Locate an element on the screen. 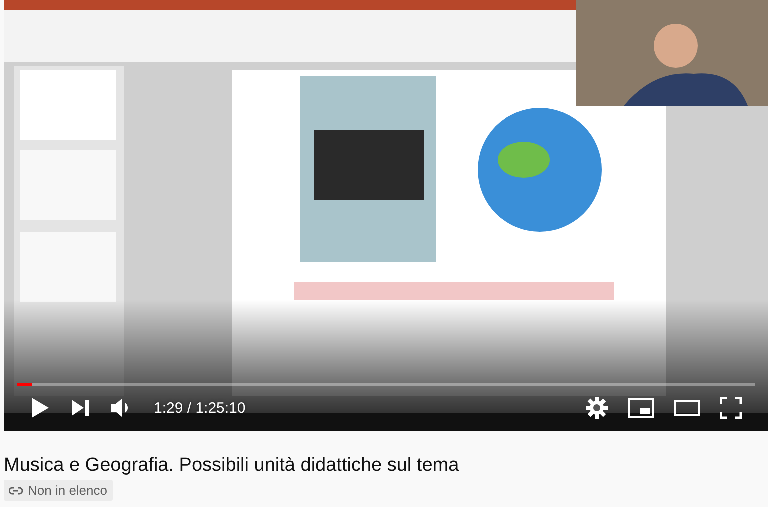 Image resolution: width=768 pixels, height=507 pixels. fullscreen-icon is located at coordinates (731, 408).